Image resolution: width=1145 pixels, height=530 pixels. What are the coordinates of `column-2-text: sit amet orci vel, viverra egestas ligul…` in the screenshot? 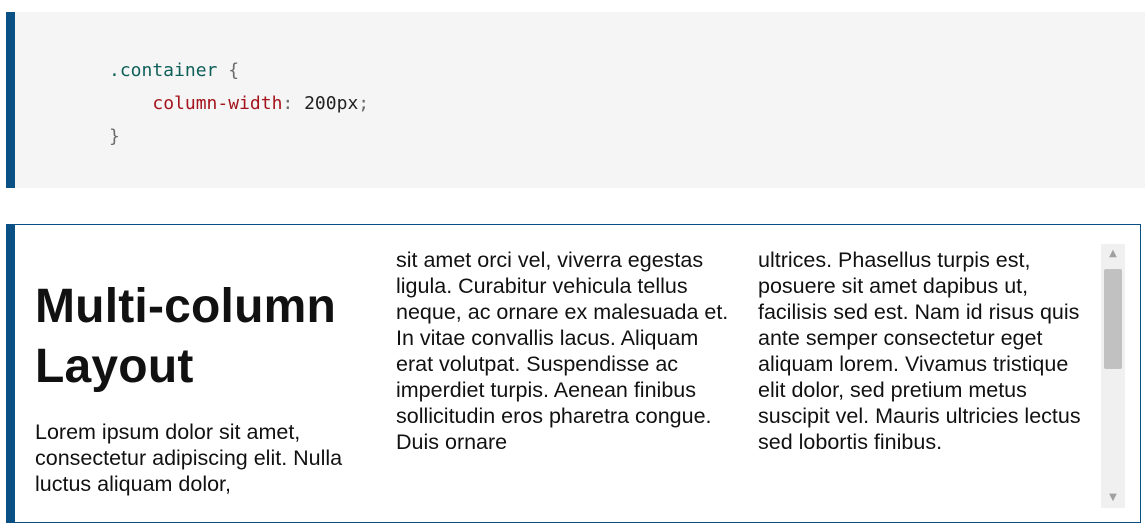 It's located at (562, 351).